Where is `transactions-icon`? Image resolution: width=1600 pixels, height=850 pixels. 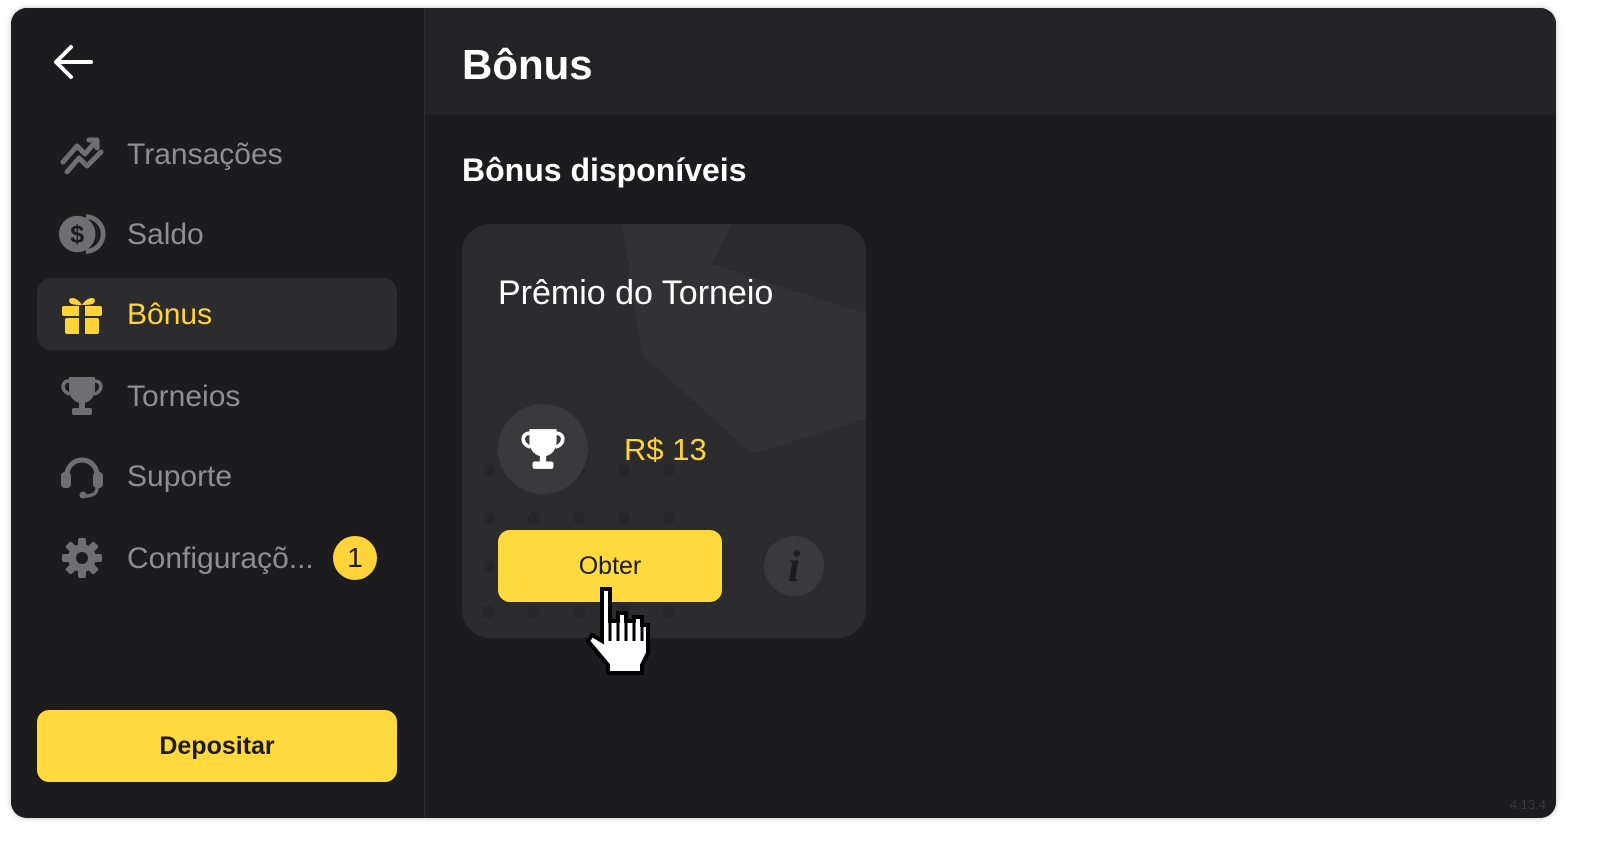 transactions-icon is located at coordinates (82, 154).